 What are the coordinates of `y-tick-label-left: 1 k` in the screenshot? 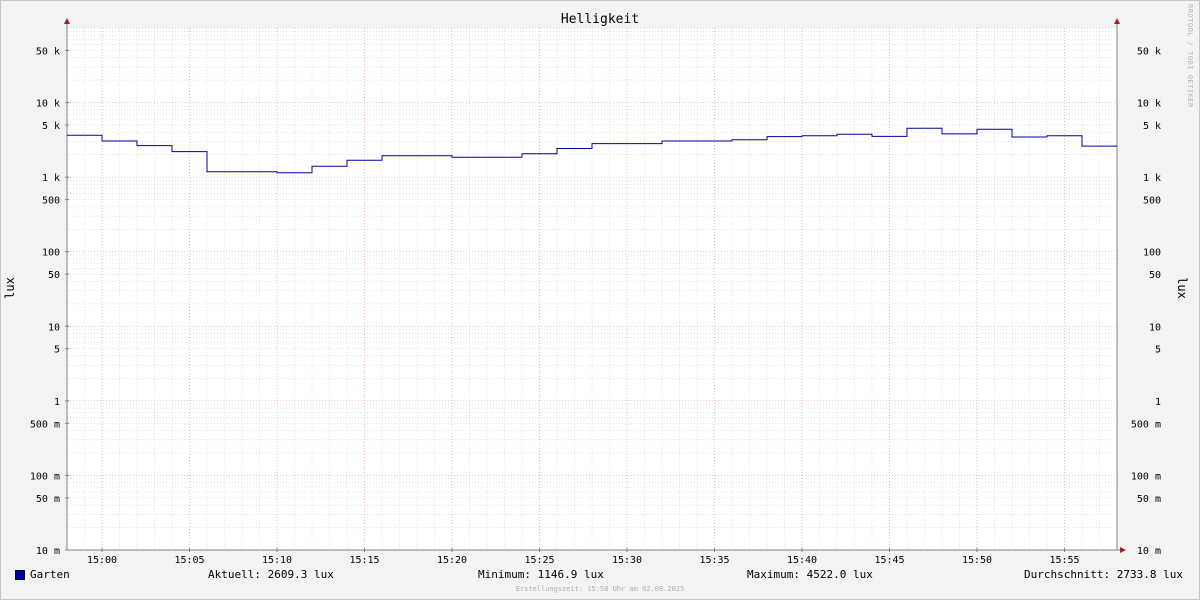 It's located at (51, 178).